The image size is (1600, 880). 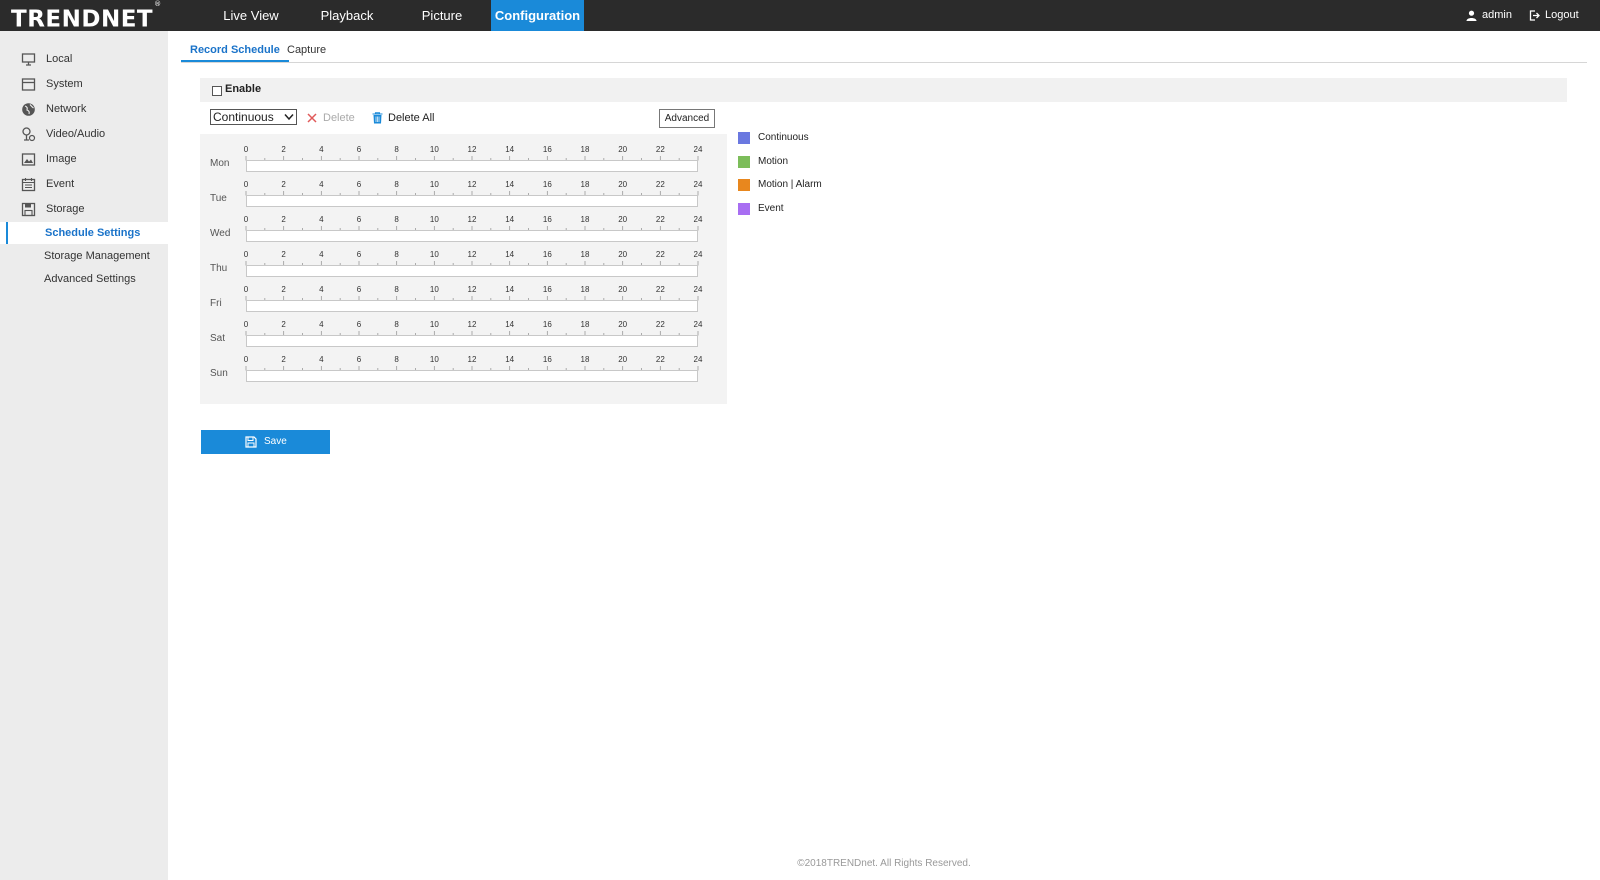 I want to click on schedule-bar-thu, so click(x=472, y=271).